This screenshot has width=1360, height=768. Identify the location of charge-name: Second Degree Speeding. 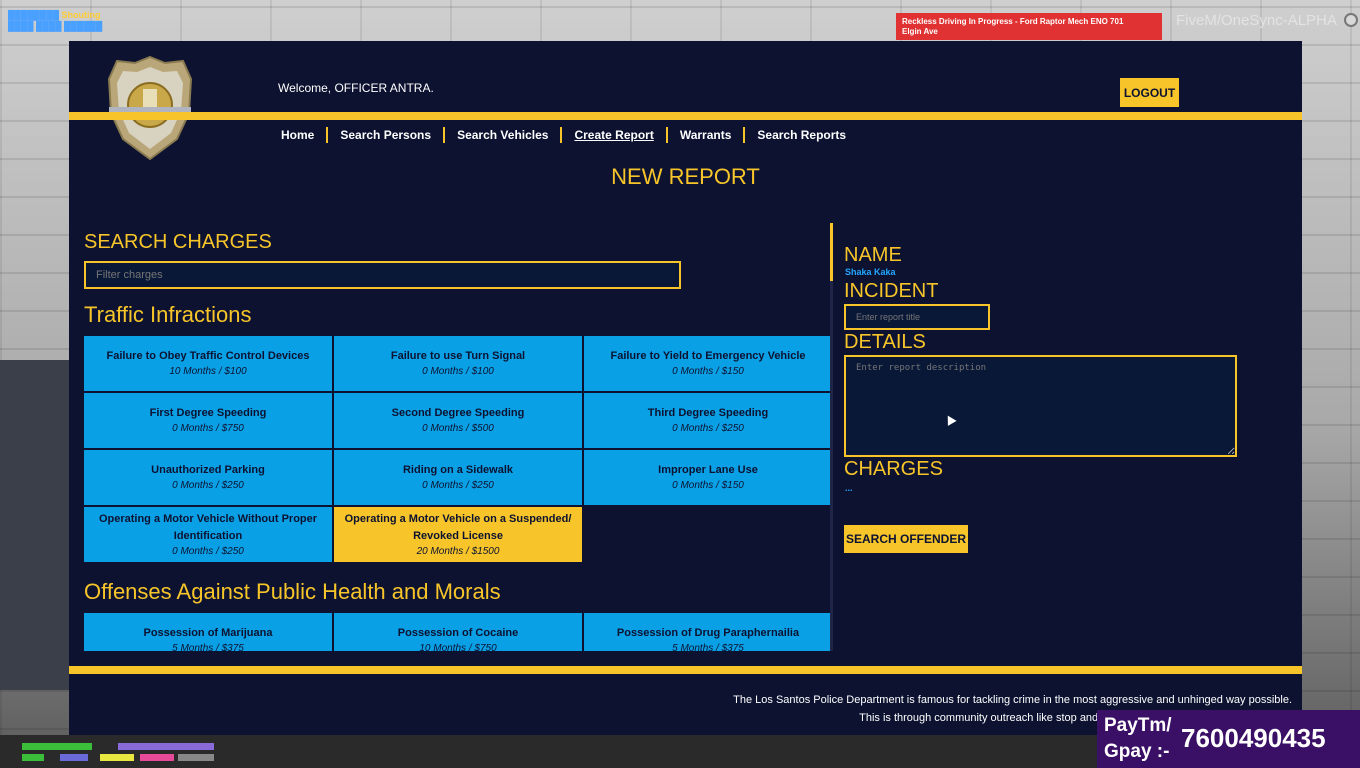
(458, 413).